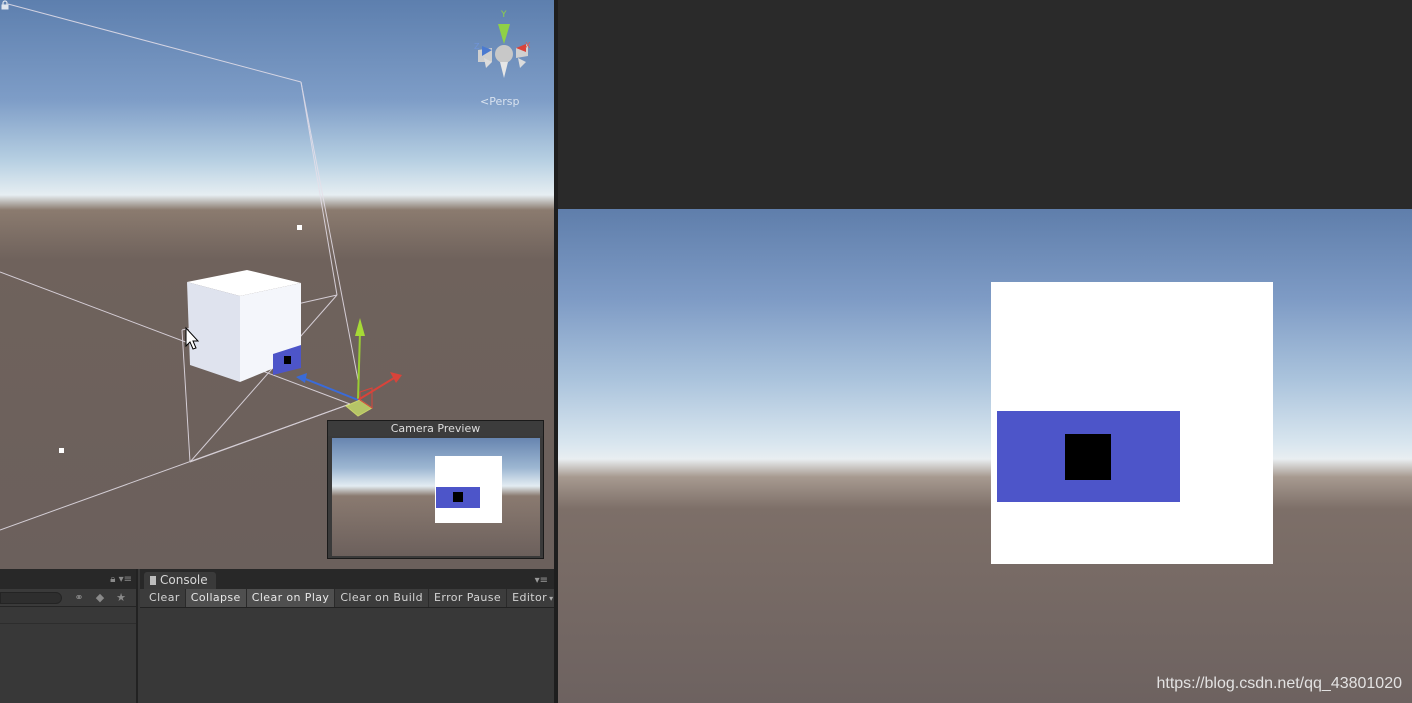 Image resolution: width=1412 pixels, height=703 pixels. I want to click on camera-preview: Camera Preview, so click(435, 489).